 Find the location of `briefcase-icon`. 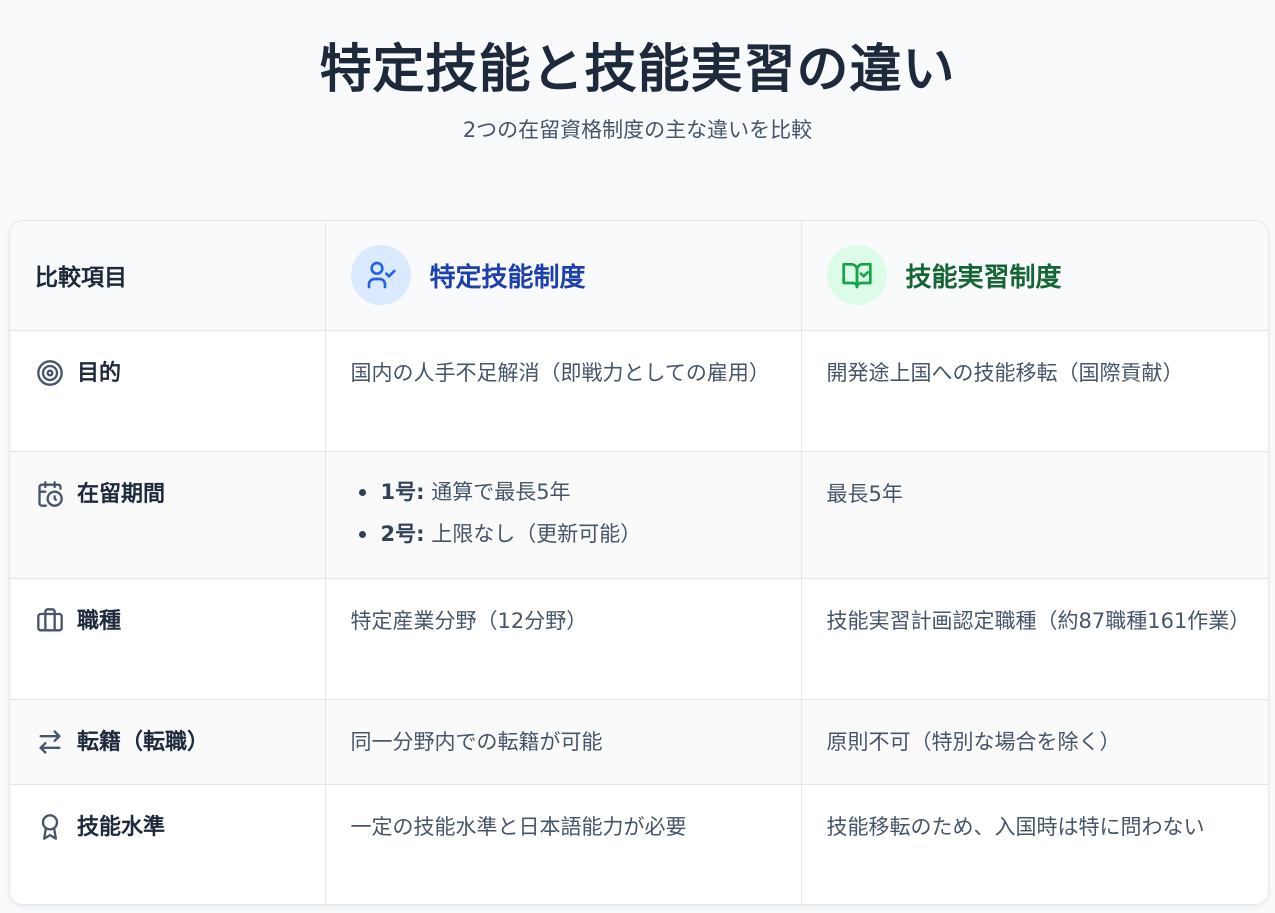

briefcase-icon is located at coordinates (50, 621).